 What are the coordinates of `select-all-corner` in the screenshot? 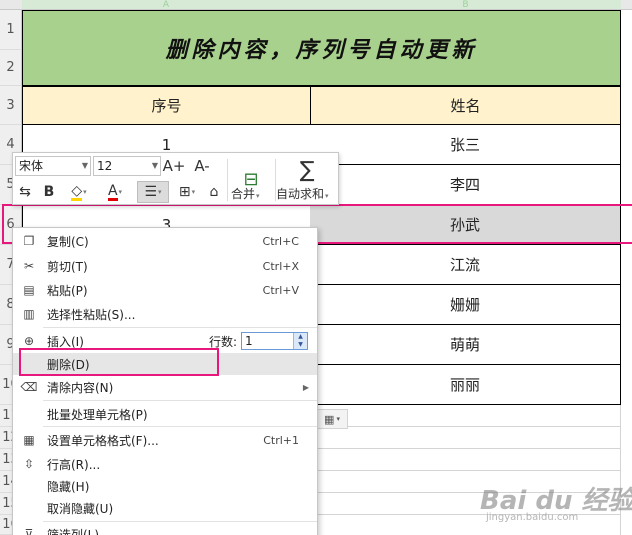 It's located at (11, 5).